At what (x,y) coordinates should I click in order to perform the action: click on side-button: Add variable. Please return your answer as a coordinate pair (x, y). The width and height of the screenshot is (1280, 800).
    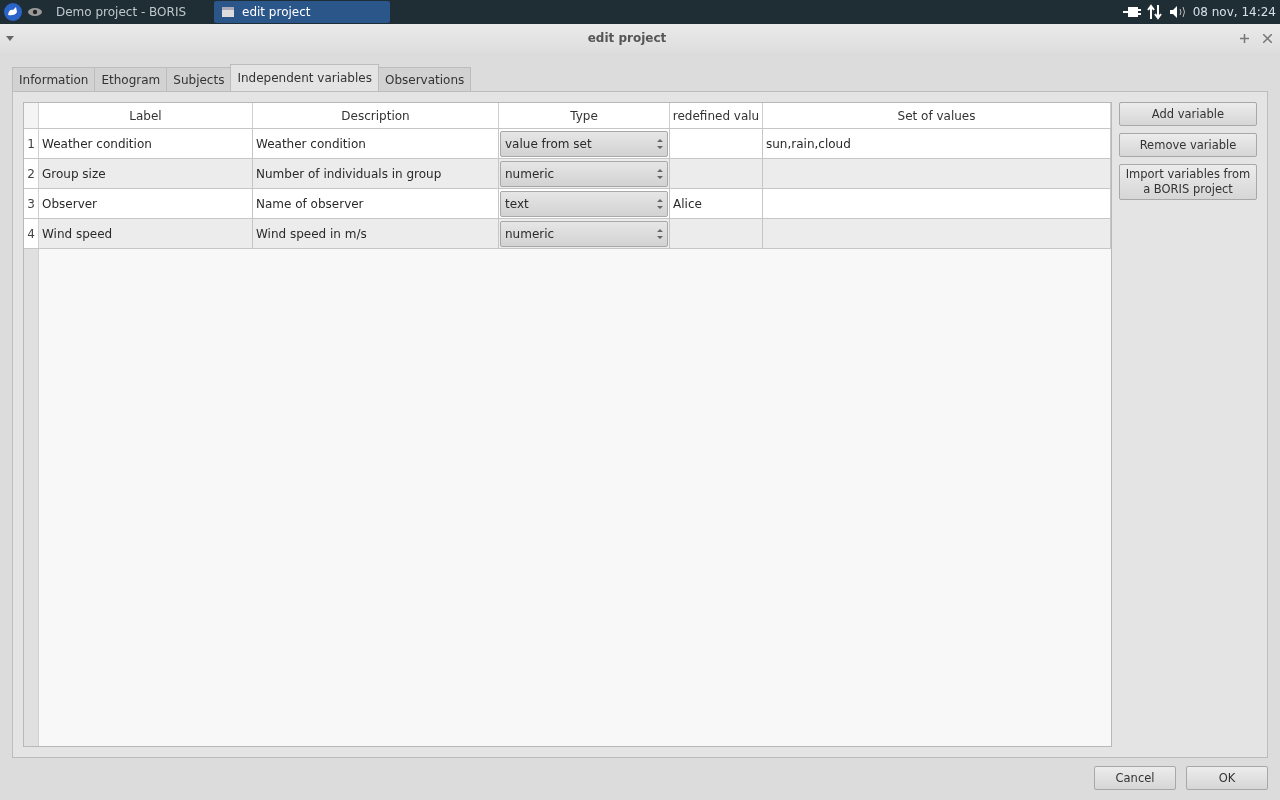
    Looking at the image, I should click on (1188, 114).